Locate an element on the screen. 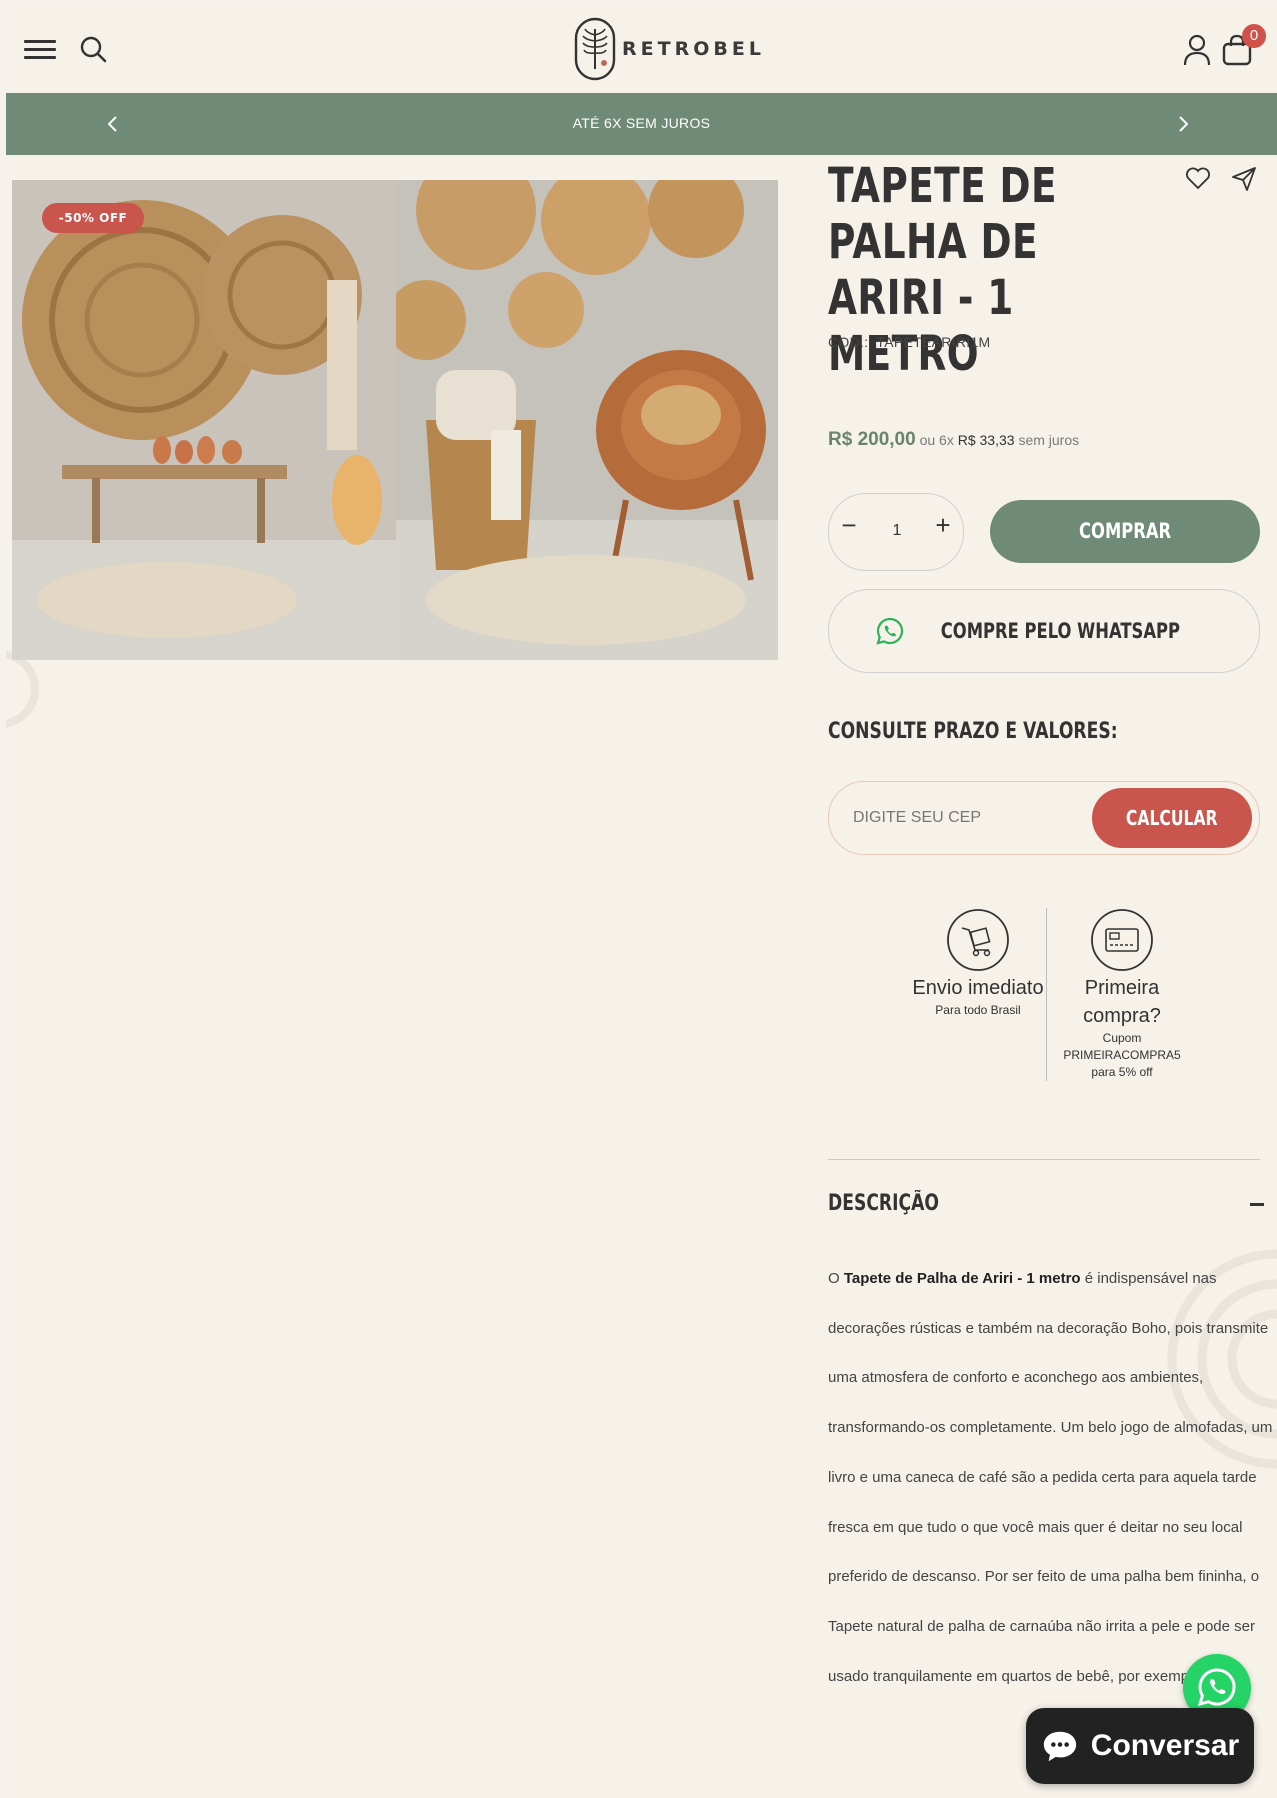  buy-button-label: COMPRAR is located at coordinates (1125, 531).